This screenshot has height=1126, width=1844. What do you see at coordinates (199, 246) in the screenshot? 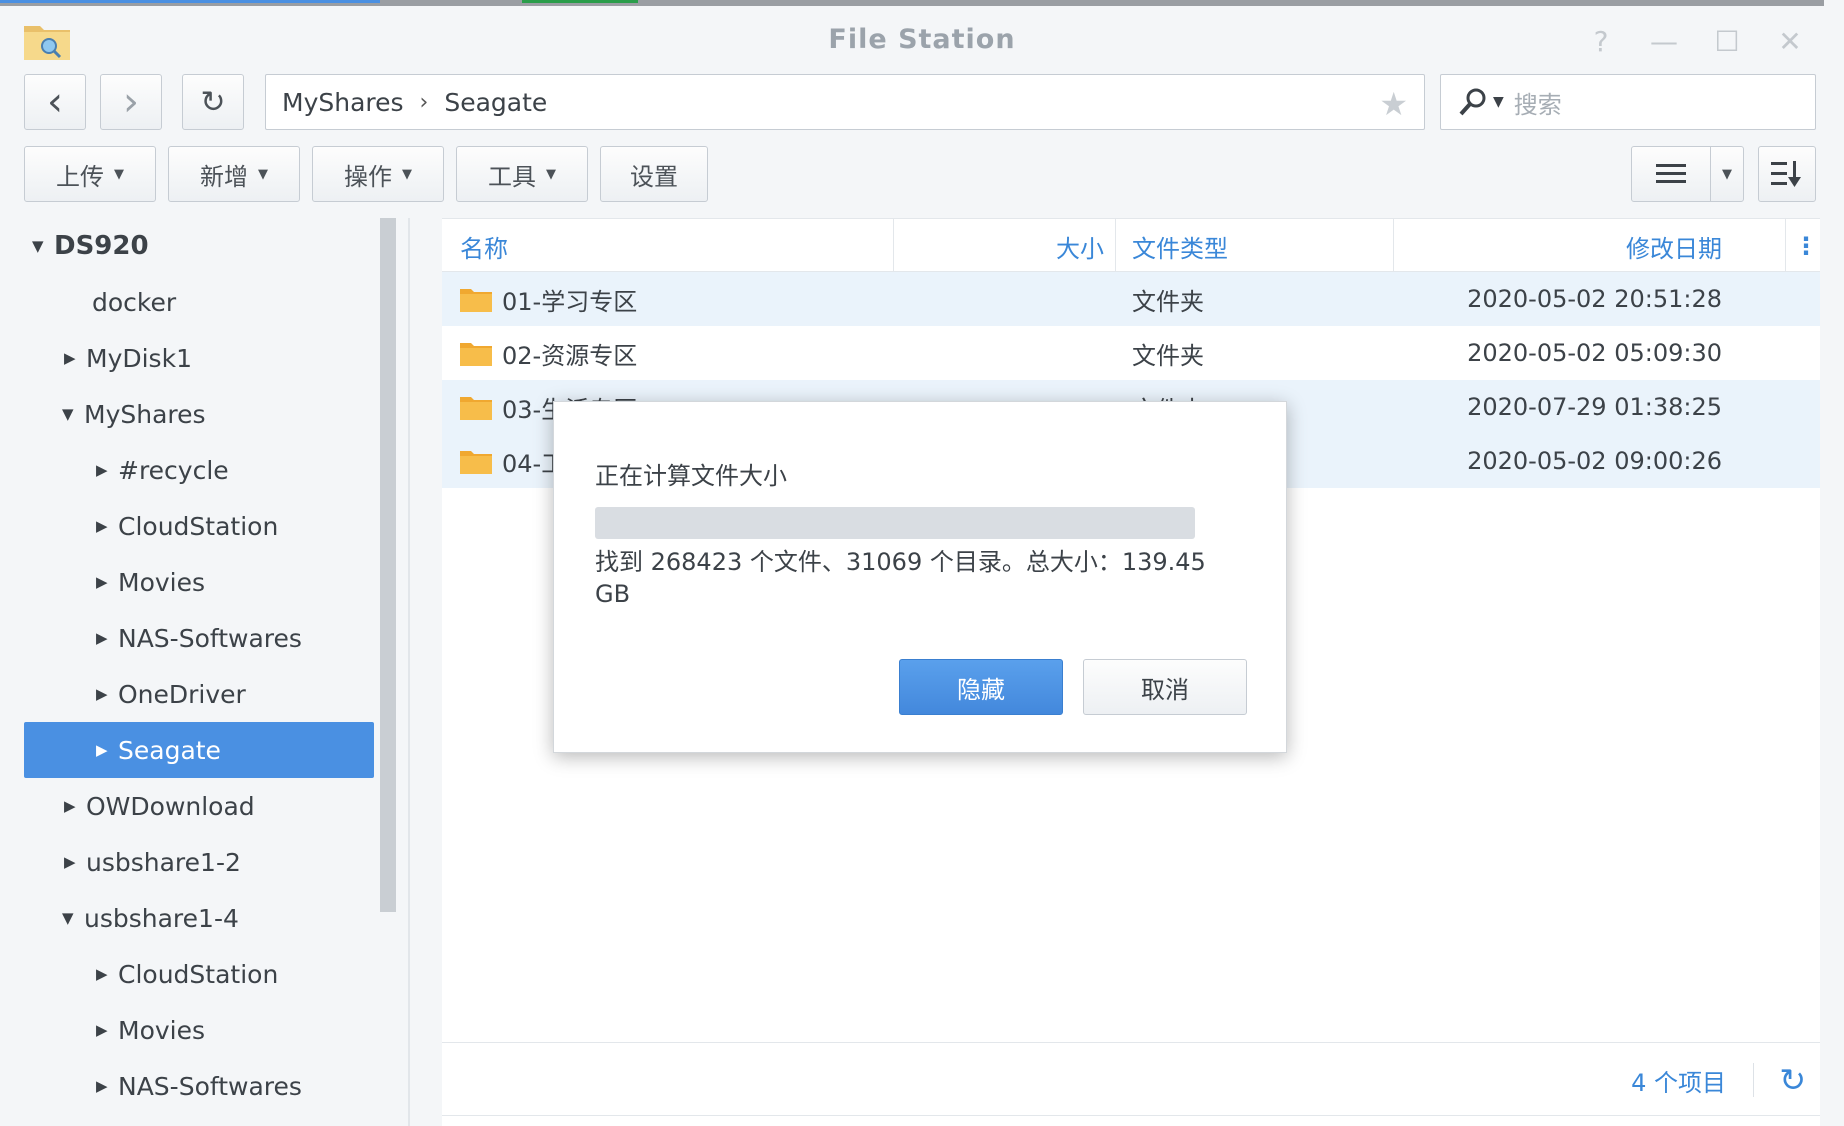
I see `tree-item-ds920: ▼ DS920` at bounding box center [199, 246].